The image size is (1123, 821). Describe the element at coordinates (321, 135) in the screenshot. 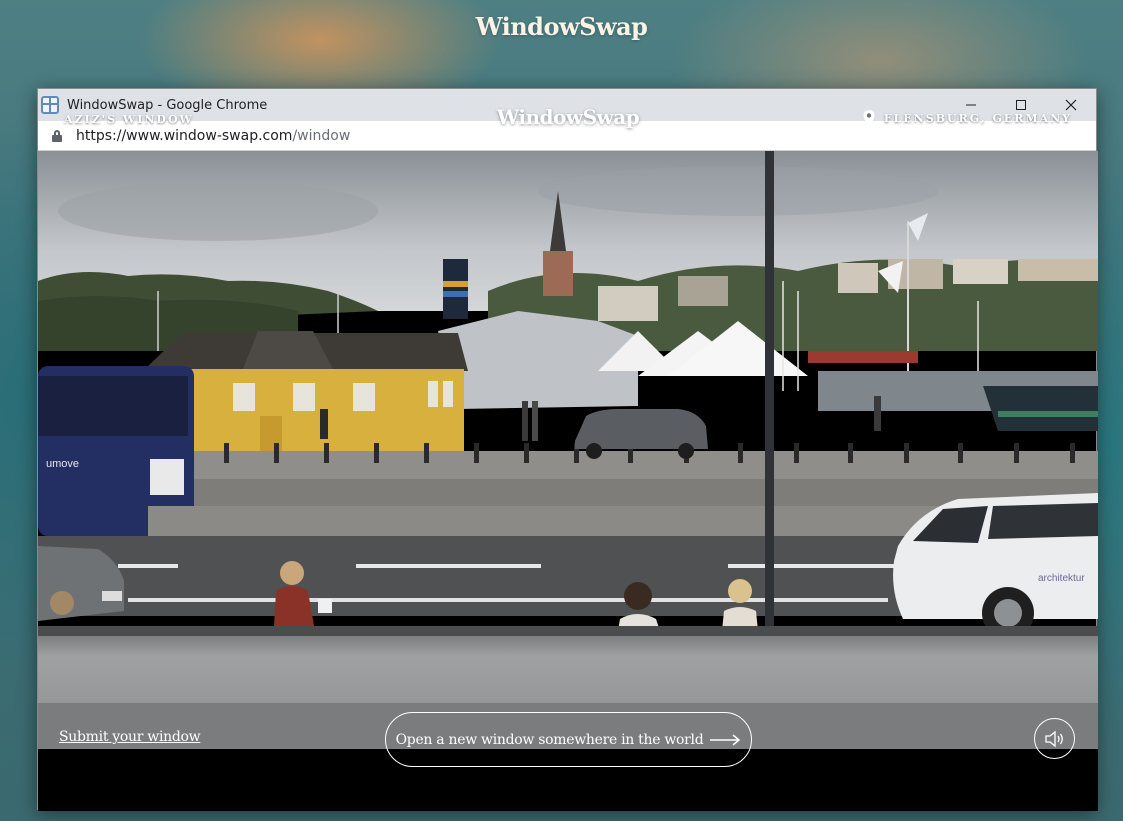

I see `url-path: /window` at that location.